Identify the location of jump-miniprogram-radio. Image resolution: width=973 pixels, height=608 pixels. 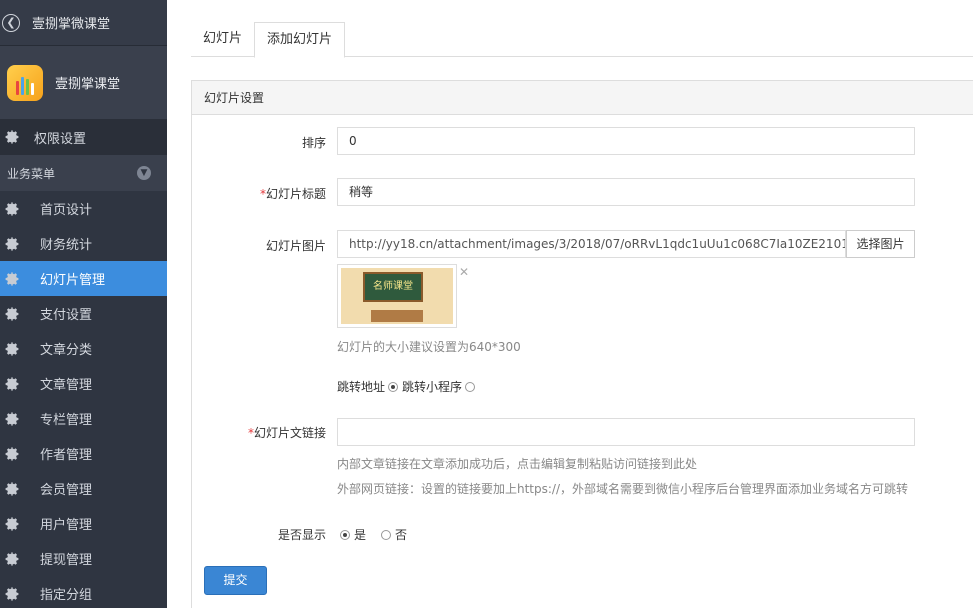
(470, 386).